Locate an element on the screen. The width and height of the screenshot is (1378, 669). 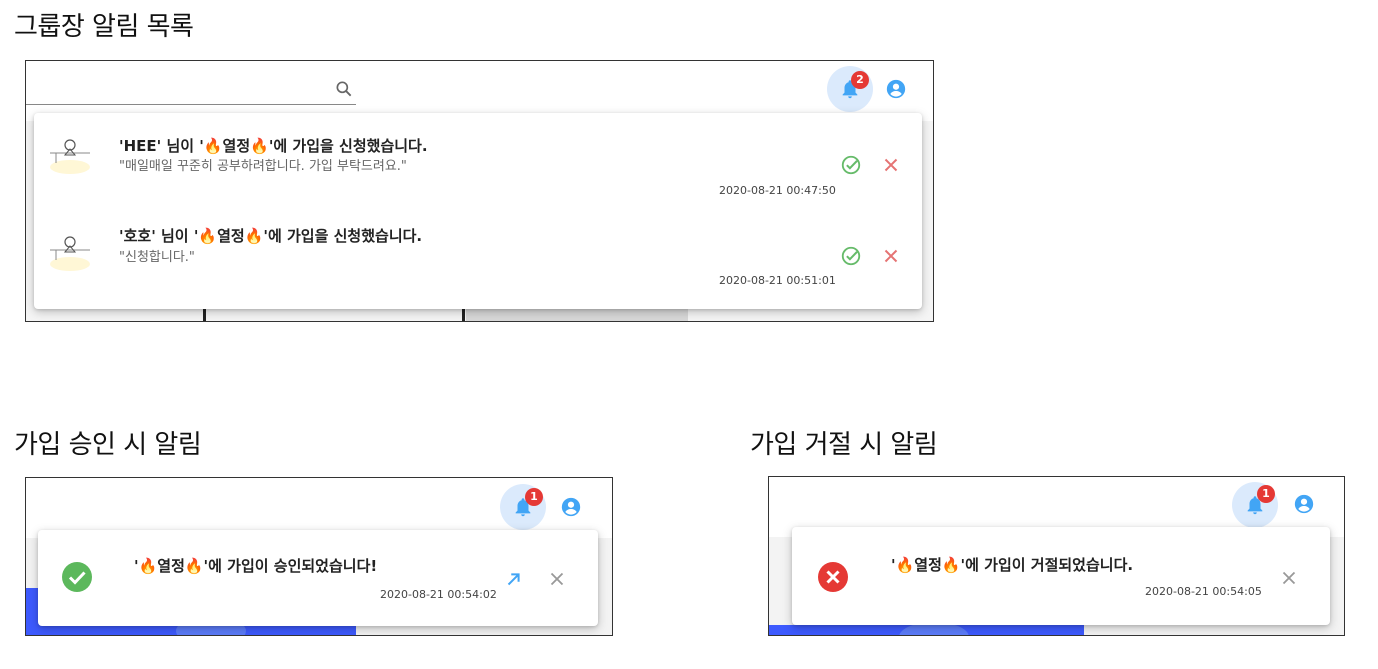
notification-title: '🔥열정🔥'에 가입이 거절되었습니다. is located at coordinates (1012, 565).